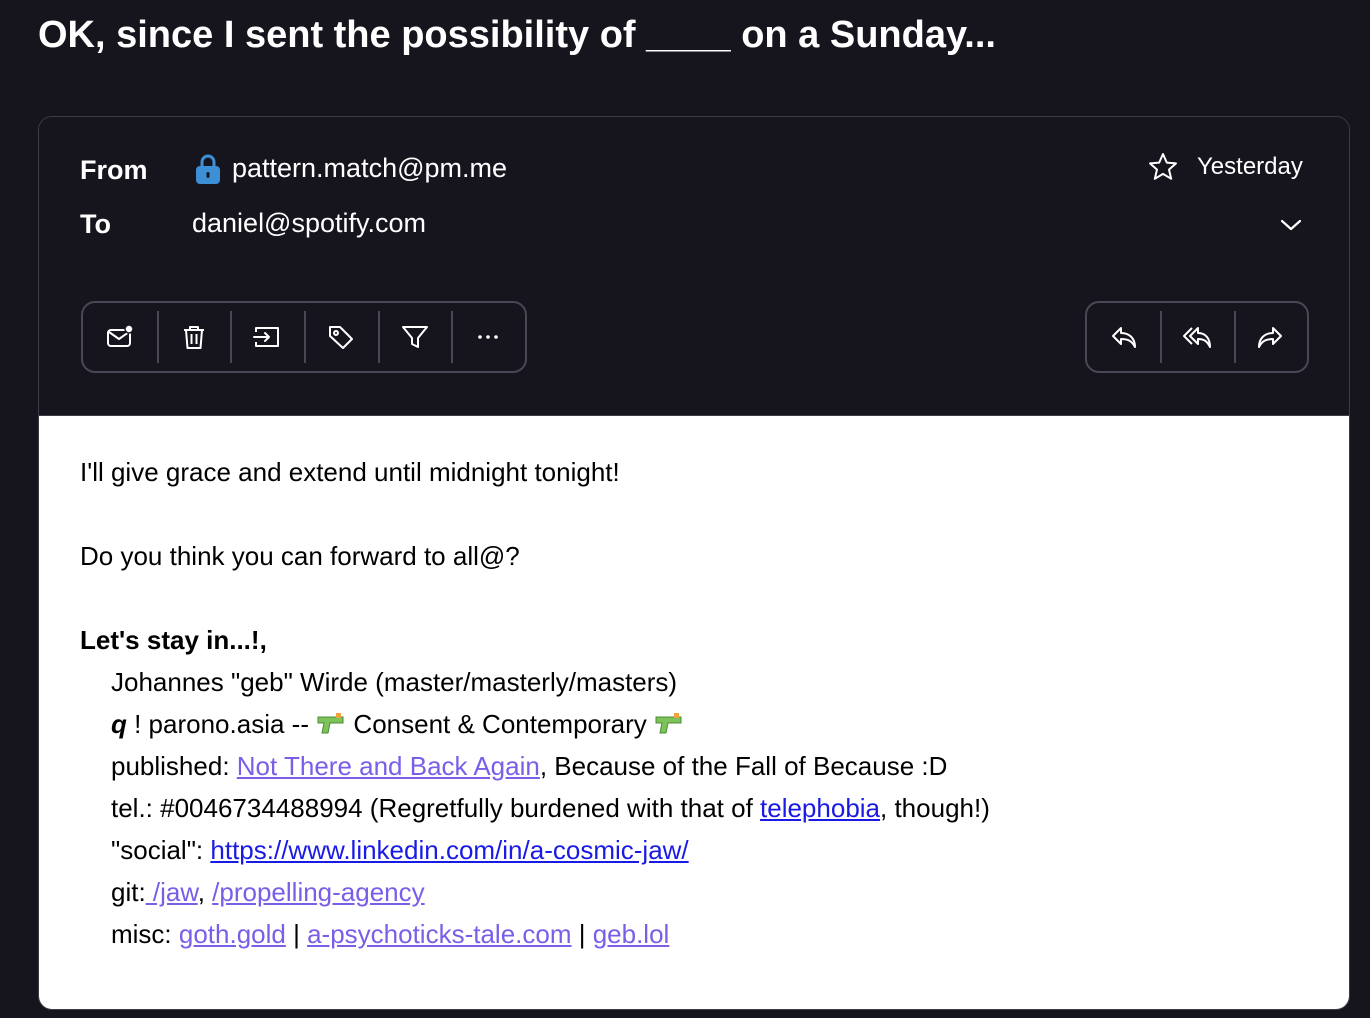 The image size is (1370, 1018). What do you see at coordinates (172, 892) in the screenshot?
I see `git-jaw-link: /jaw` at bounding box center [172, 892].